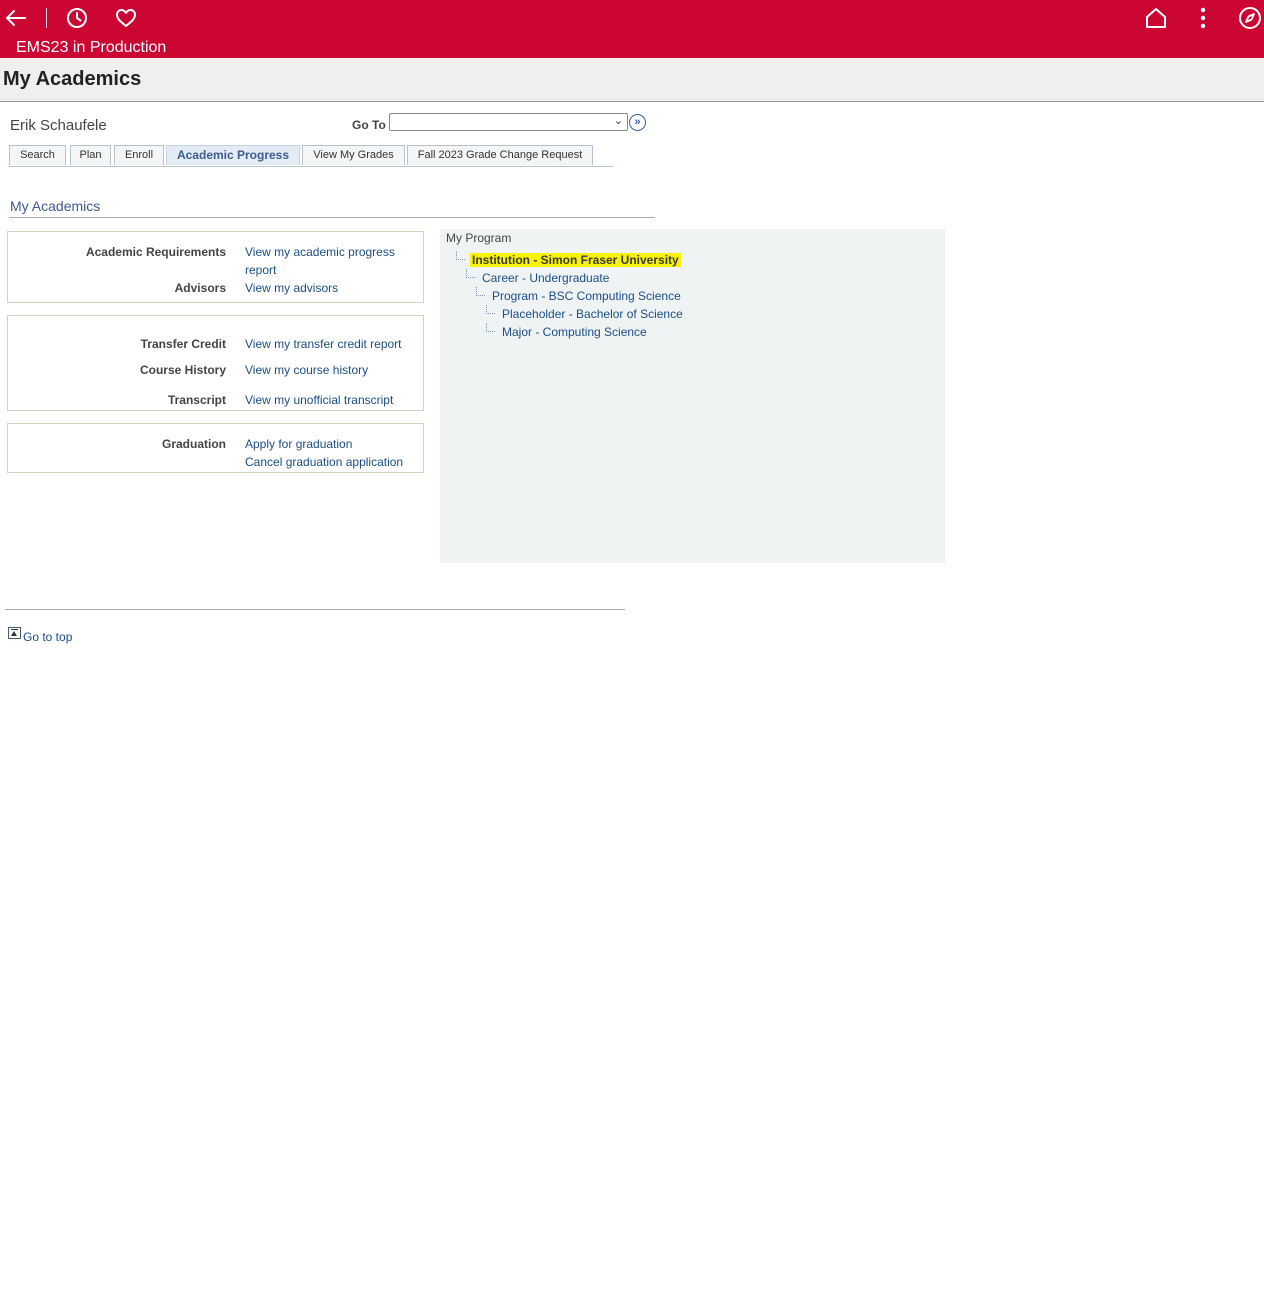  What do you see at coordinates (72, 79) in the screenshot?
I see `page-title: My Academics` at bounding box center [72, 79].